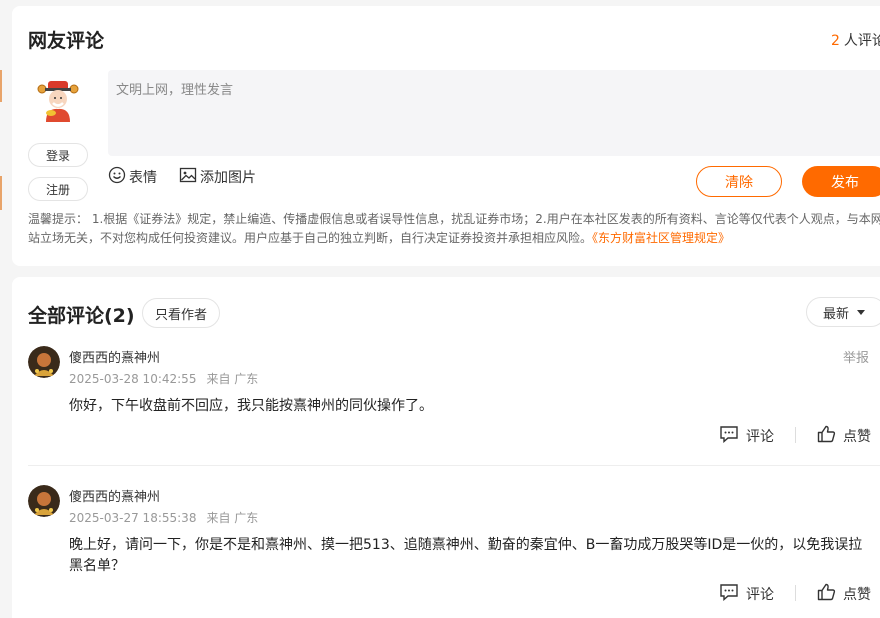 This screenshot has width=880, height=618. I want to click on add-image-label: 添加图片, so click(228, 178).